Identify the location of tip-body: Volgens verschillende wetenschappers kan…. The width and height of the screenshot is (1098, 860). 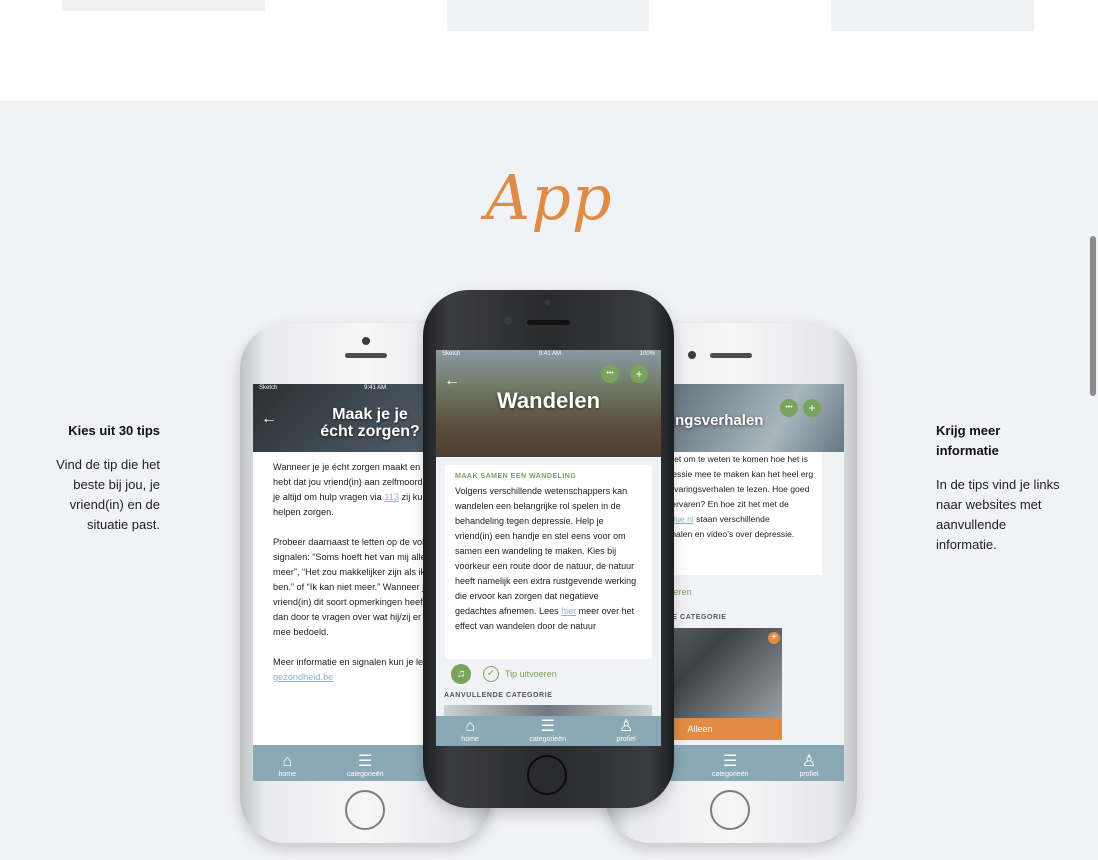
(548, 559).